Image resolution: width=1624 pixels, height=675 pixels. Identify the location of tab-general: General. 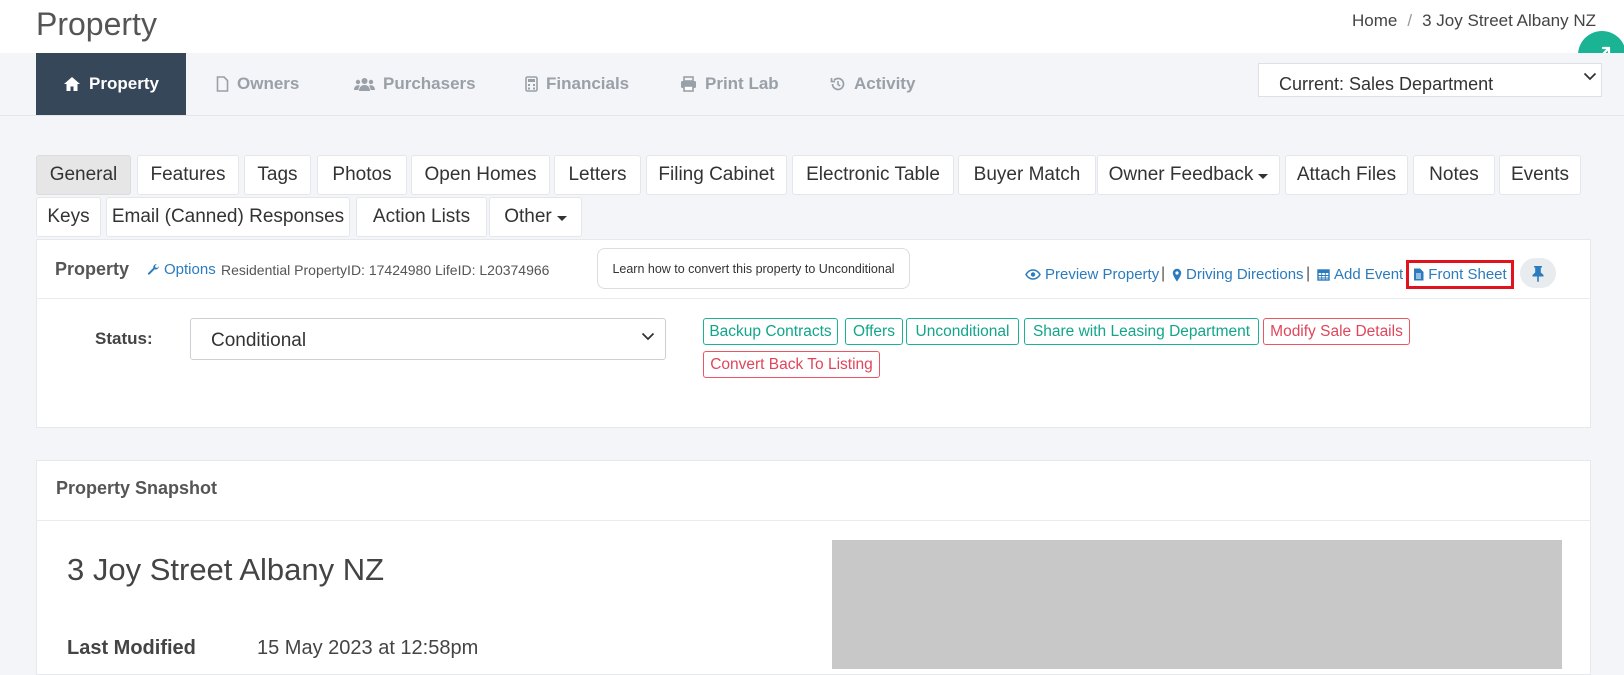
(83, 175).